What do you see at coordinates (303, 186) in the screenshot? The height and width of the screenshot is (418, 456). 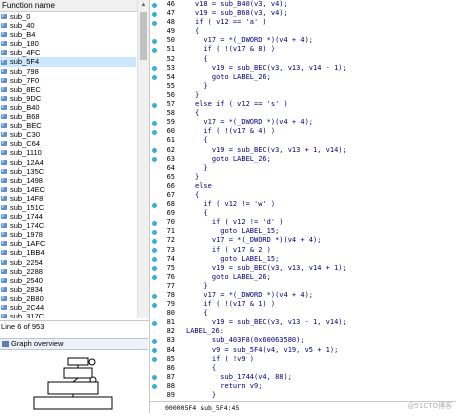 I see `code-line: 66 else` at bounding box center [303, 186].